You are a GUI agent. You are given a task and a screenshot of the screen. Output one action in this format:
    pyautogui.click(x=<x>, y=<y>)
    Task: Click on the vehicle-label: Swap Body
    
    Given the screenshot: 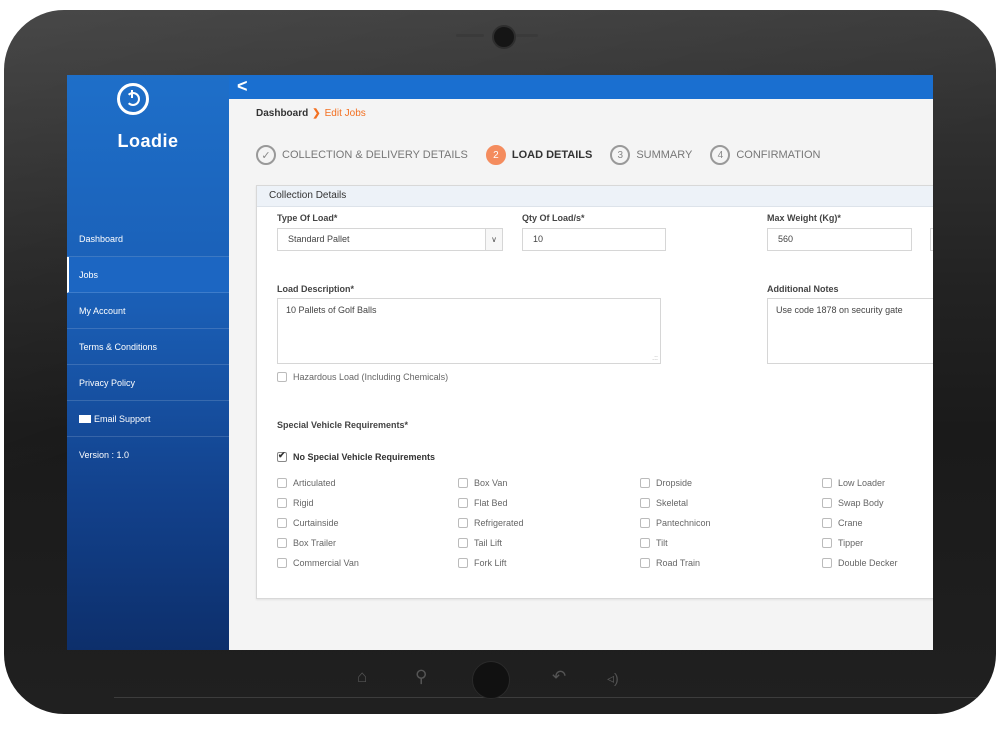 What is the action you would take?
    pyautogui.click(x=861, y=503)
    